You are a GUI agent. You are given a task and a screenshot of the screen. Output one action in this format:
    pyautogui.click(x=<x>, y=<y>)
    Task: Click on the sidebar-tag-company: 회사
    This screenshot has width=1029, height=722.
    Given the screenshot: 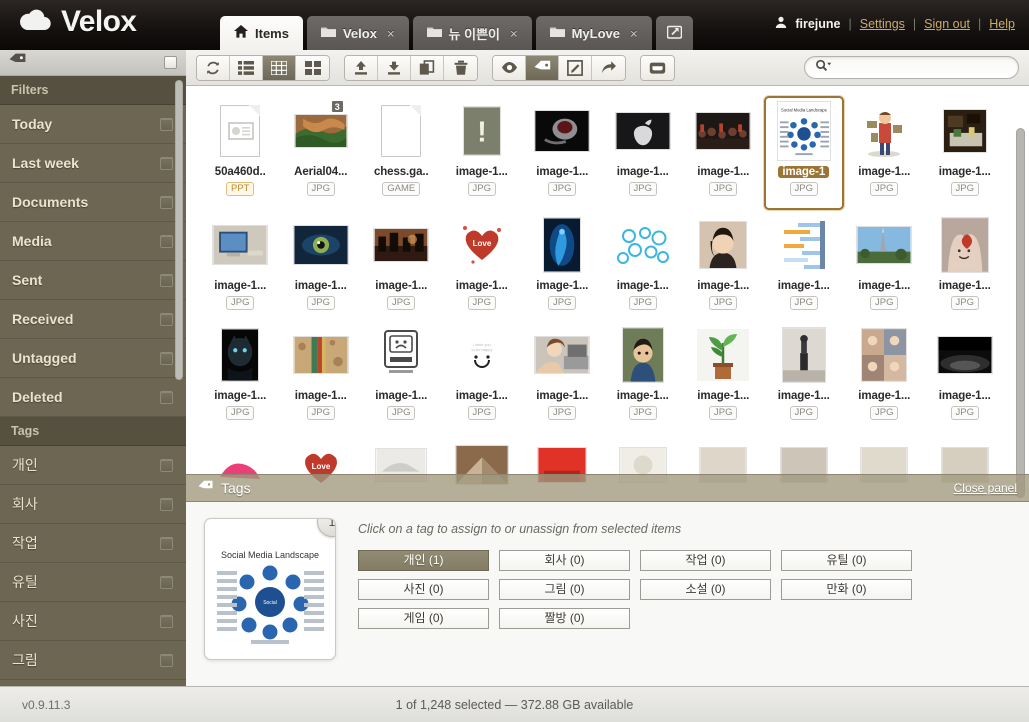 What is the action you would take?
    pyautogui.click(x=93, y=504)
    